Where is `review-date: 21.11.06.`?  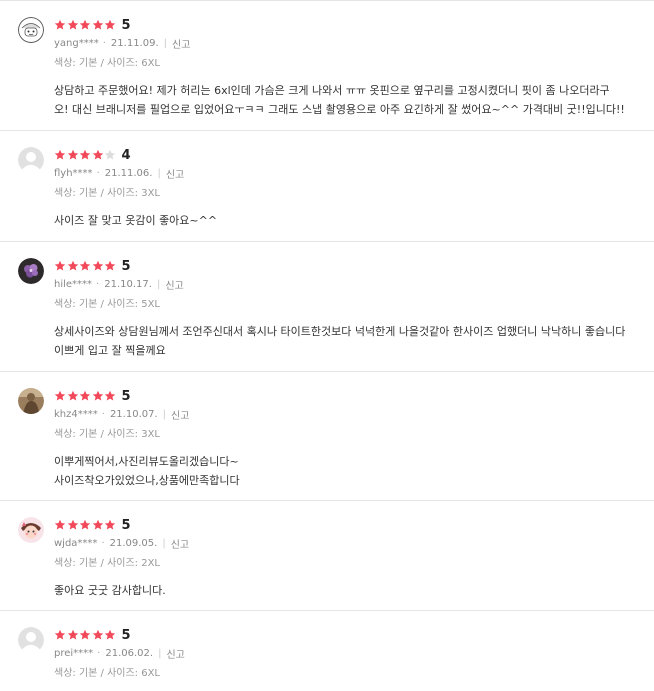 review-date: 21.11.06. is located at coordinates (128, 173).